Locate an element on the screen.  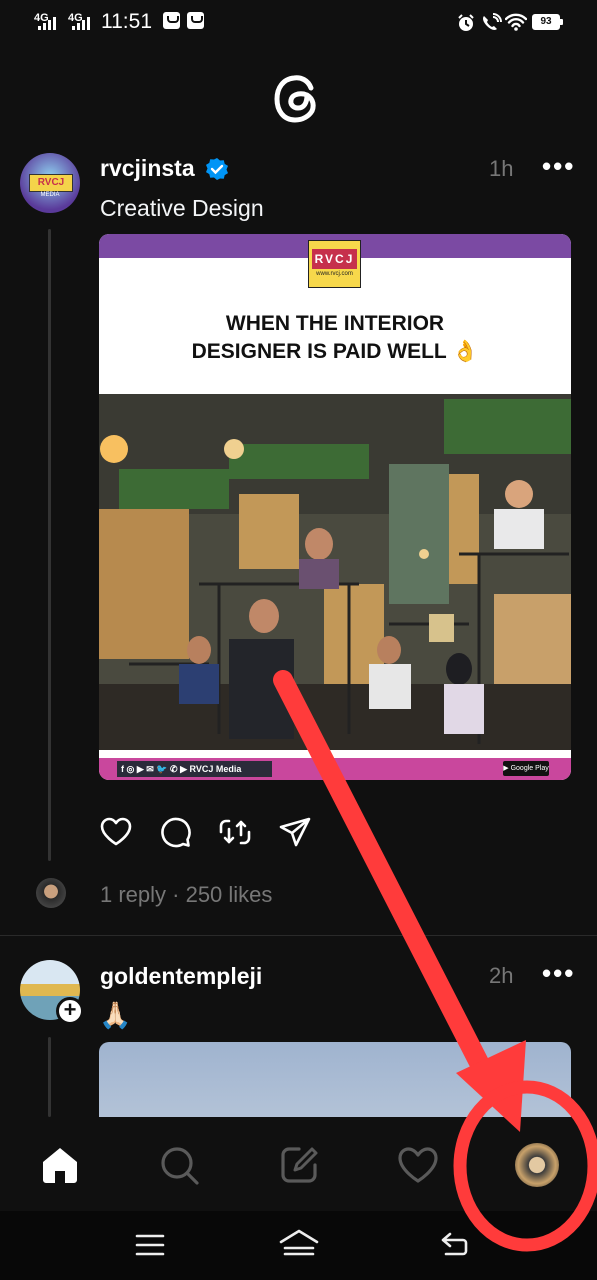
post-timestamp-2: 2h is located at coordinates (501, 975).